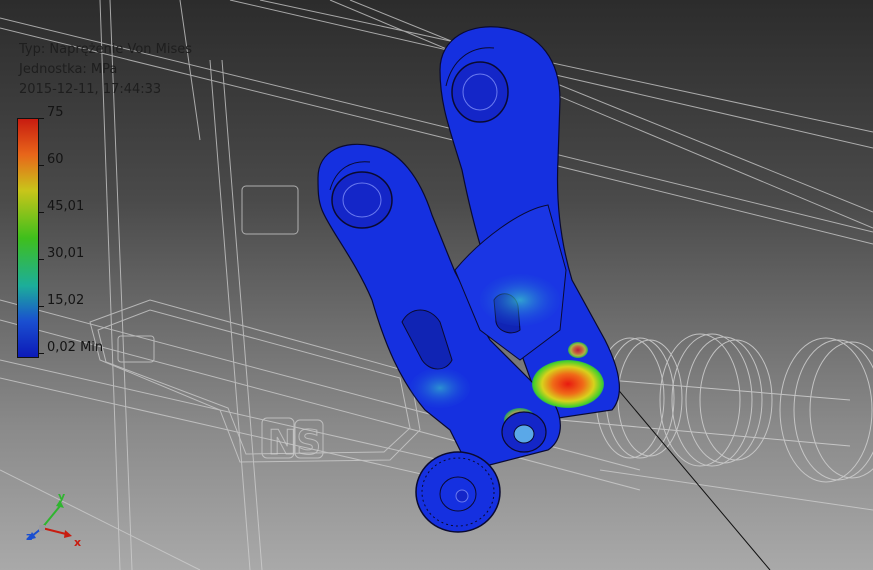 The width and height of the screenshot is (873, 570). Describe the element at coordinates (62, 496) in the screenshot. I see `y-axis-label: y` at that location.